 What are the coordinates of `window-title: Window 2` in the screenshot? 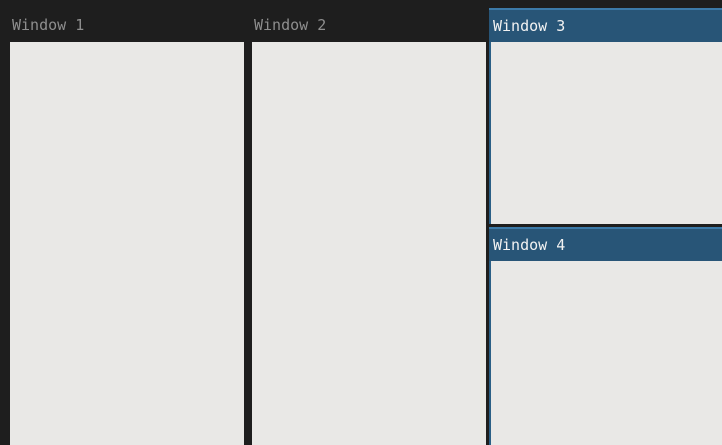 It's located at (369, 25).